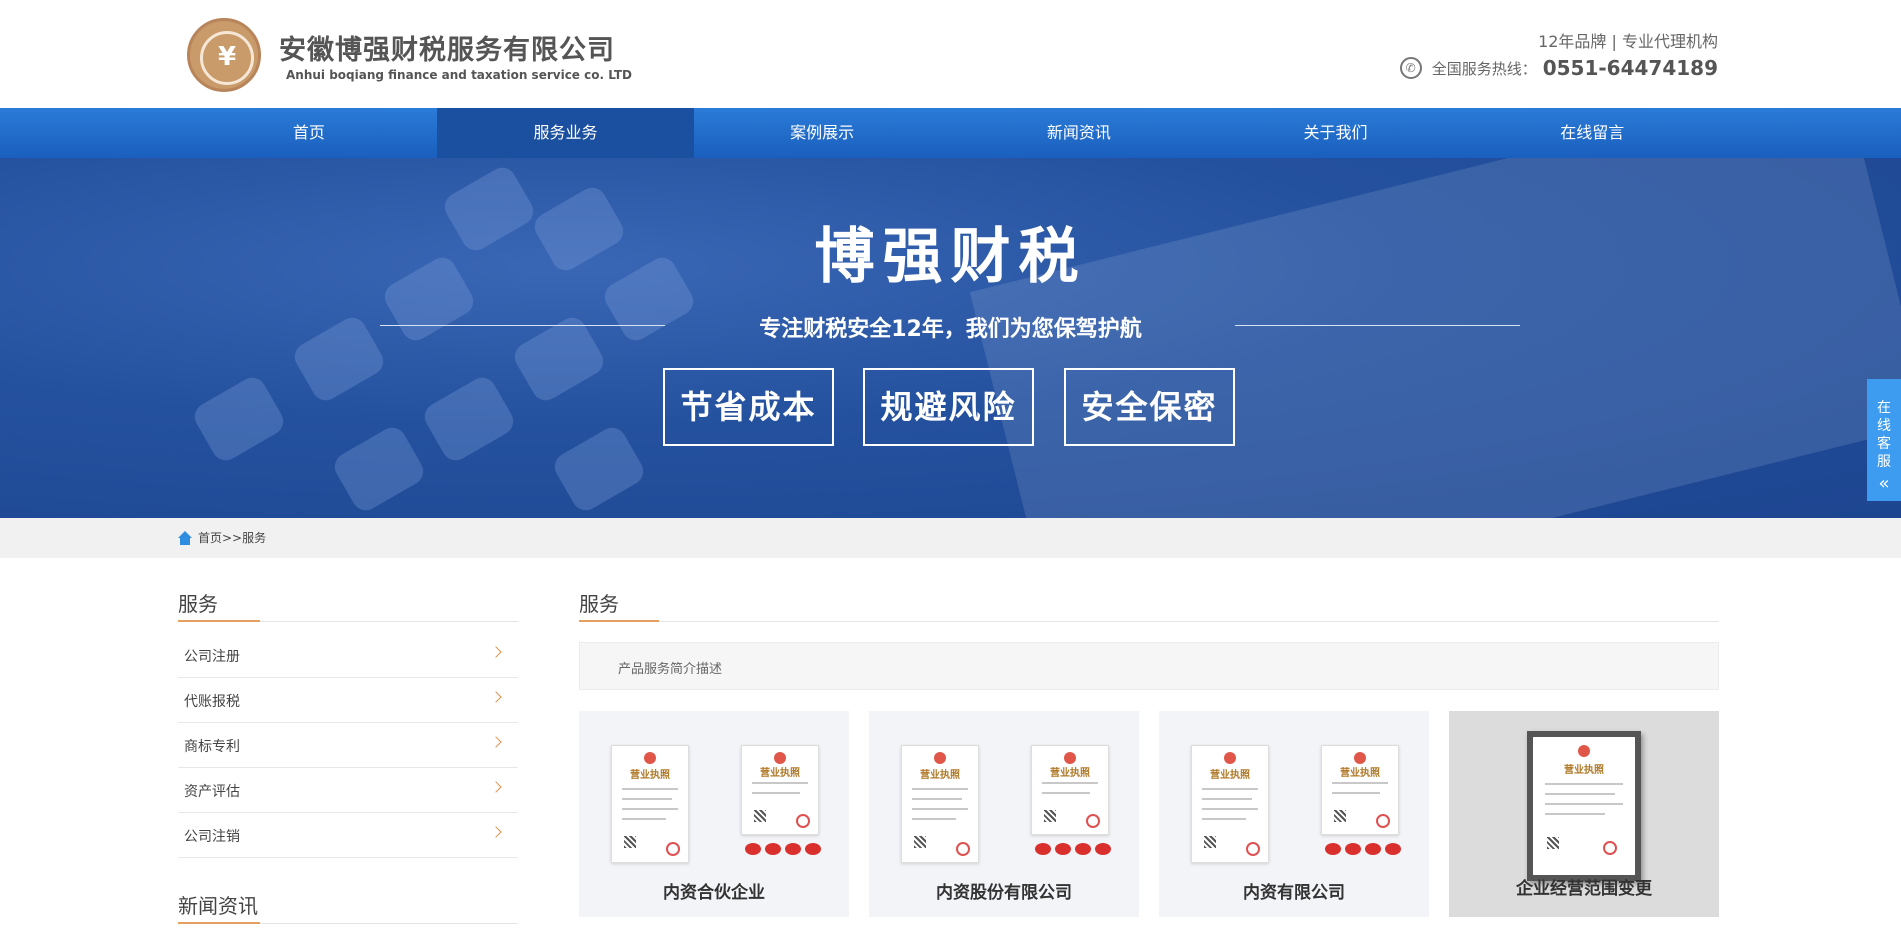  Describe the element at coordinates (1484, 68) in the screenshot. I see `hotline-label: 全国服务热线：` at that location.